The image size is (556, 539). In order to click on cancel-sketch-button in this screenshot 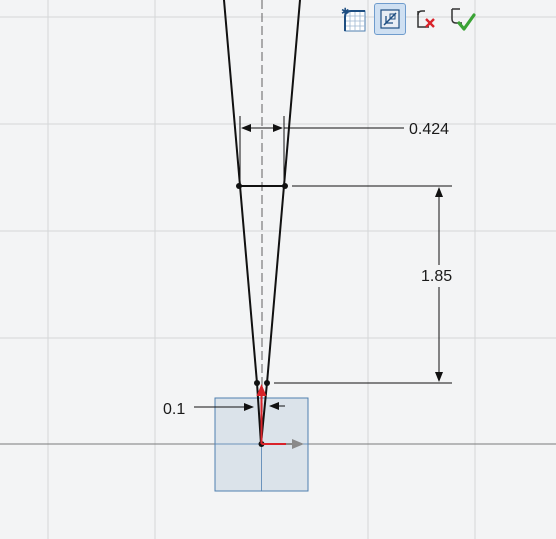, I will do `click(426, 19)`.